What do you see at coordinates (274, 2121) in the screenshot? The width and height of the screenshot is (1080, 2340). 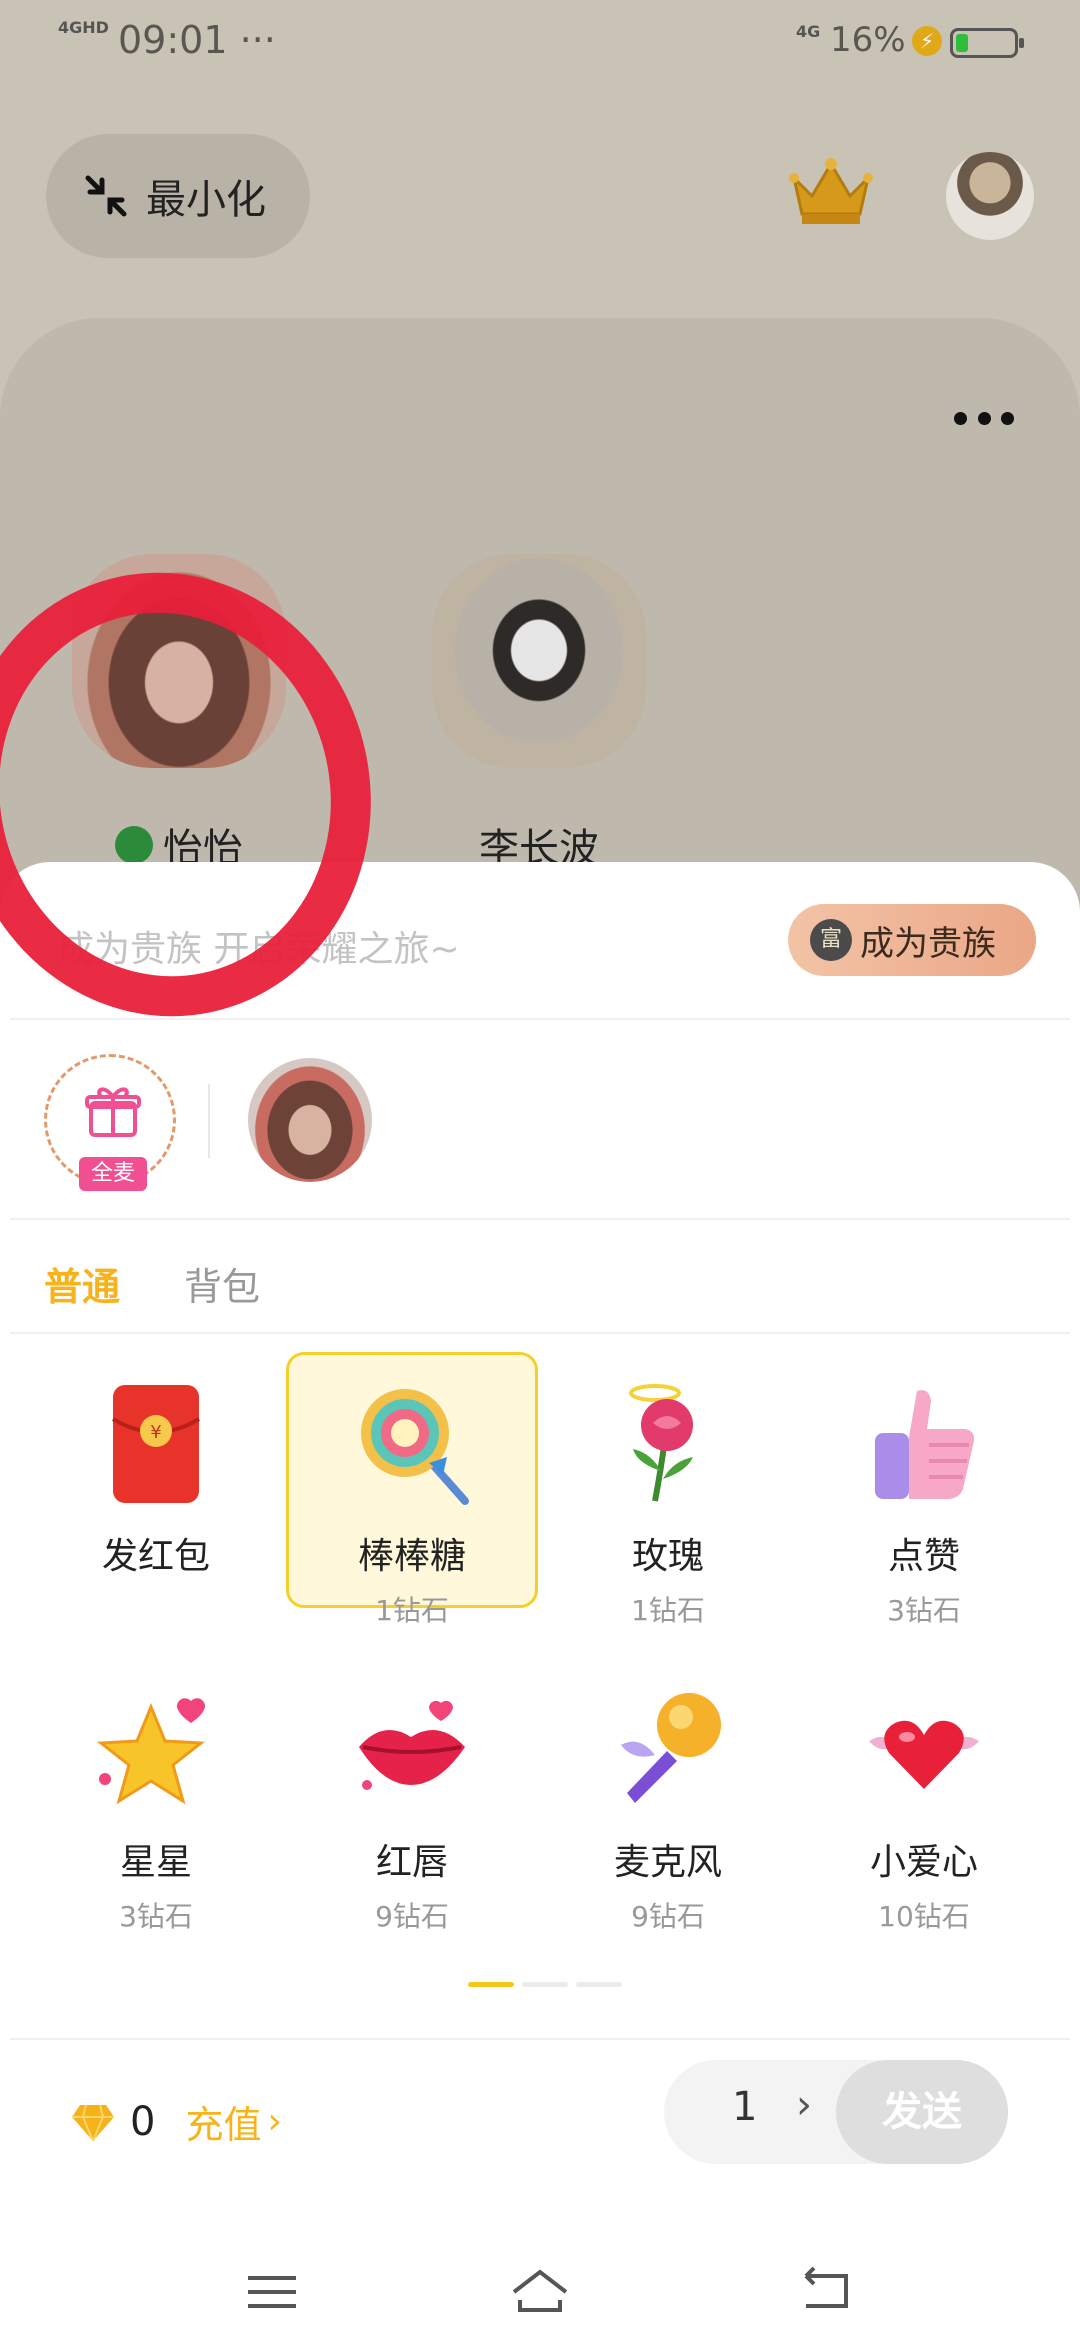 I see `chevron-right-icon: ›` at bounding box center [274, 2121].